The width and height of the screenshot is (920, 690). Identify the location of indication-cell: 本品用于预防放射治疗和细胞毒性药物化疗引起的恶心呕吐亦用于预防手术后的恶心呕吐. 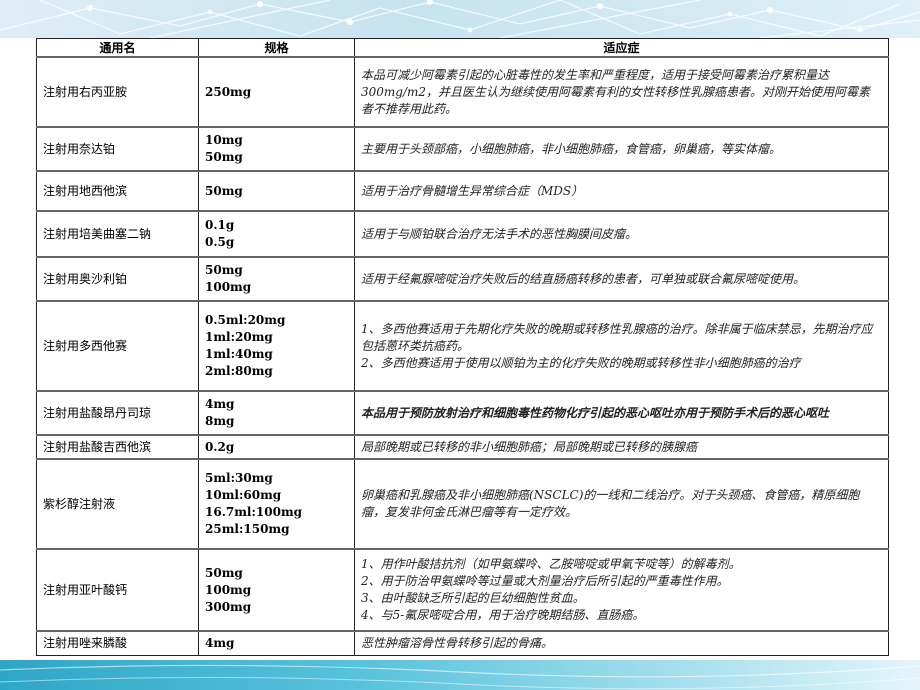
(621, 413).